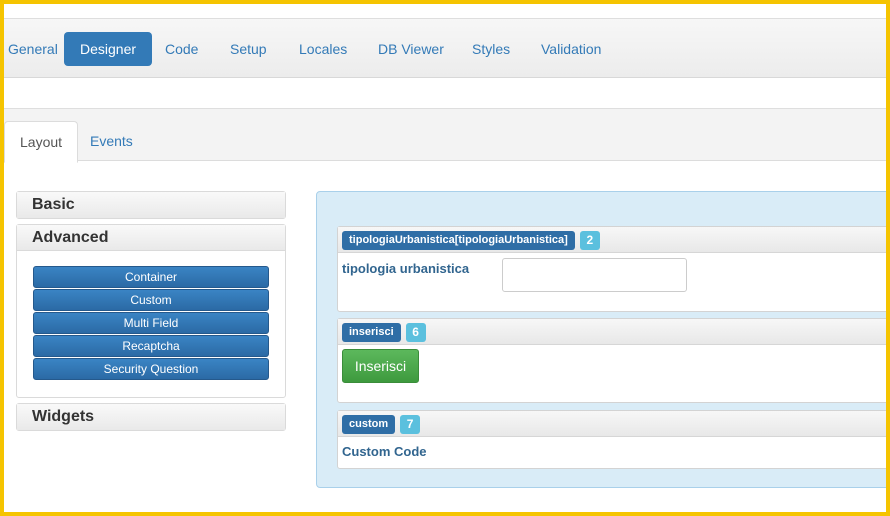 The height and width of the screenshot is (516, 890). I want to click on form-field-custom: custom 7 Custom Code, so click(613, 439).